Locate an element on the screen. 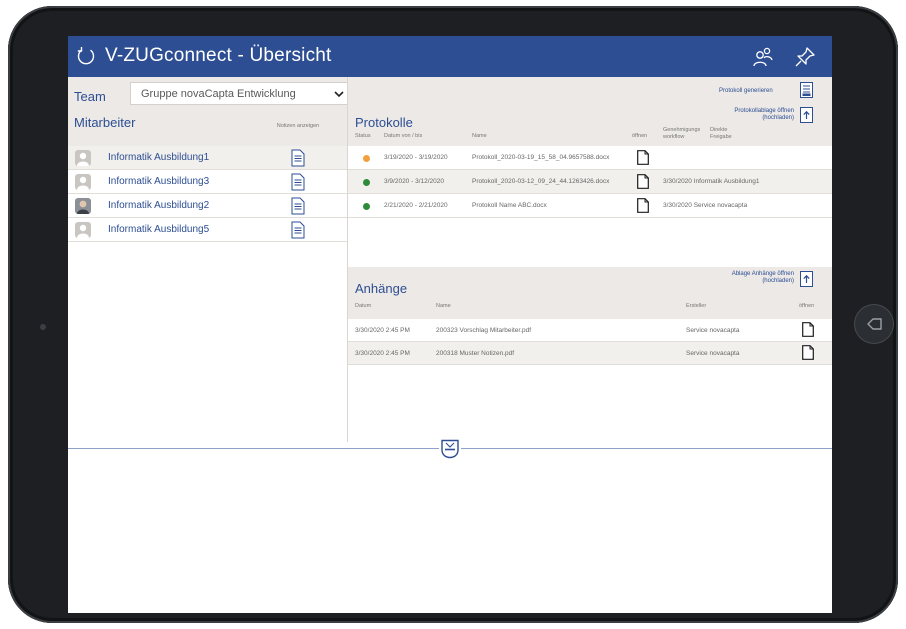  team-select: Gruppe novaCapta Entwicklung is located at coordinates (240, 93).